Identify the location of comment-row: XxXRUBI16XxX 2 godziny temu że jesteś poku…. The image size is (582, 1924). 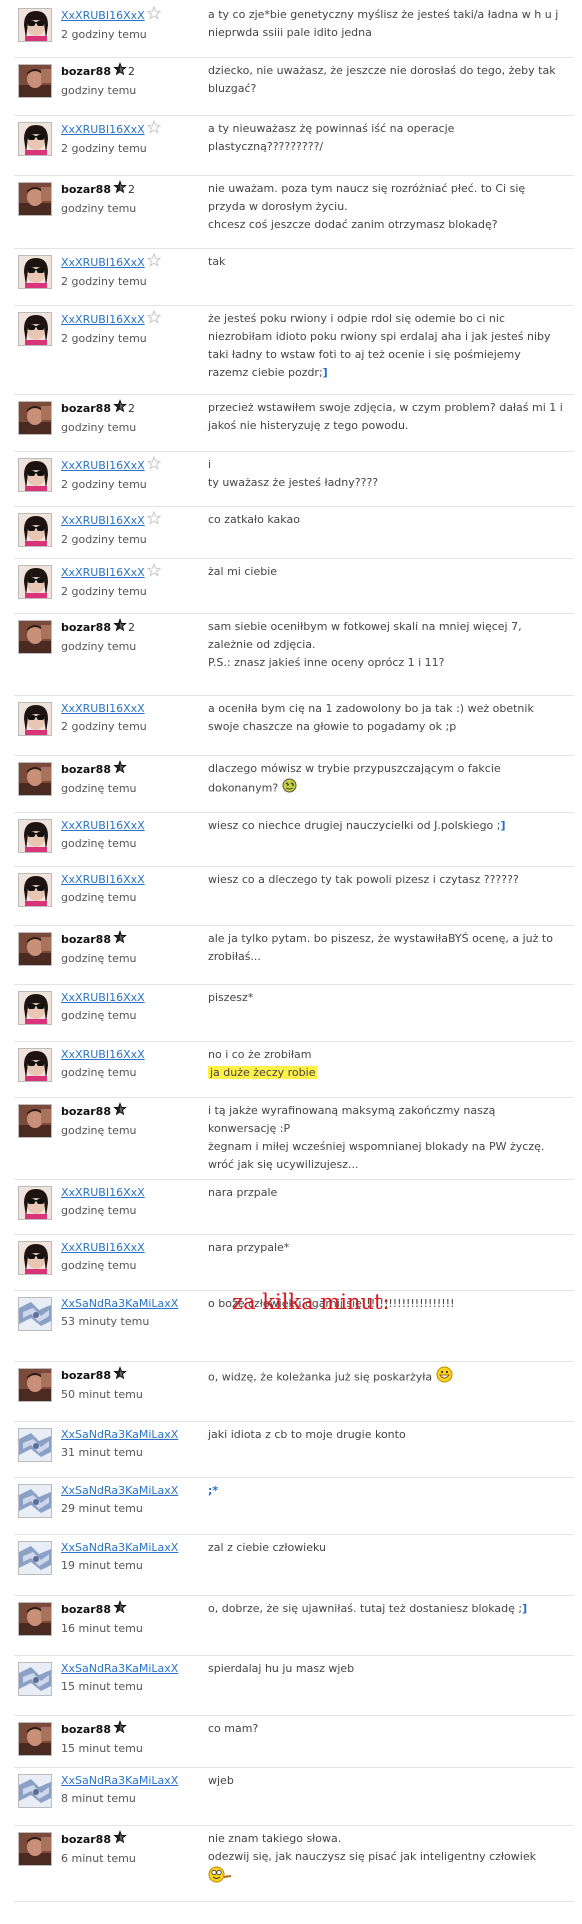
(294, 351).